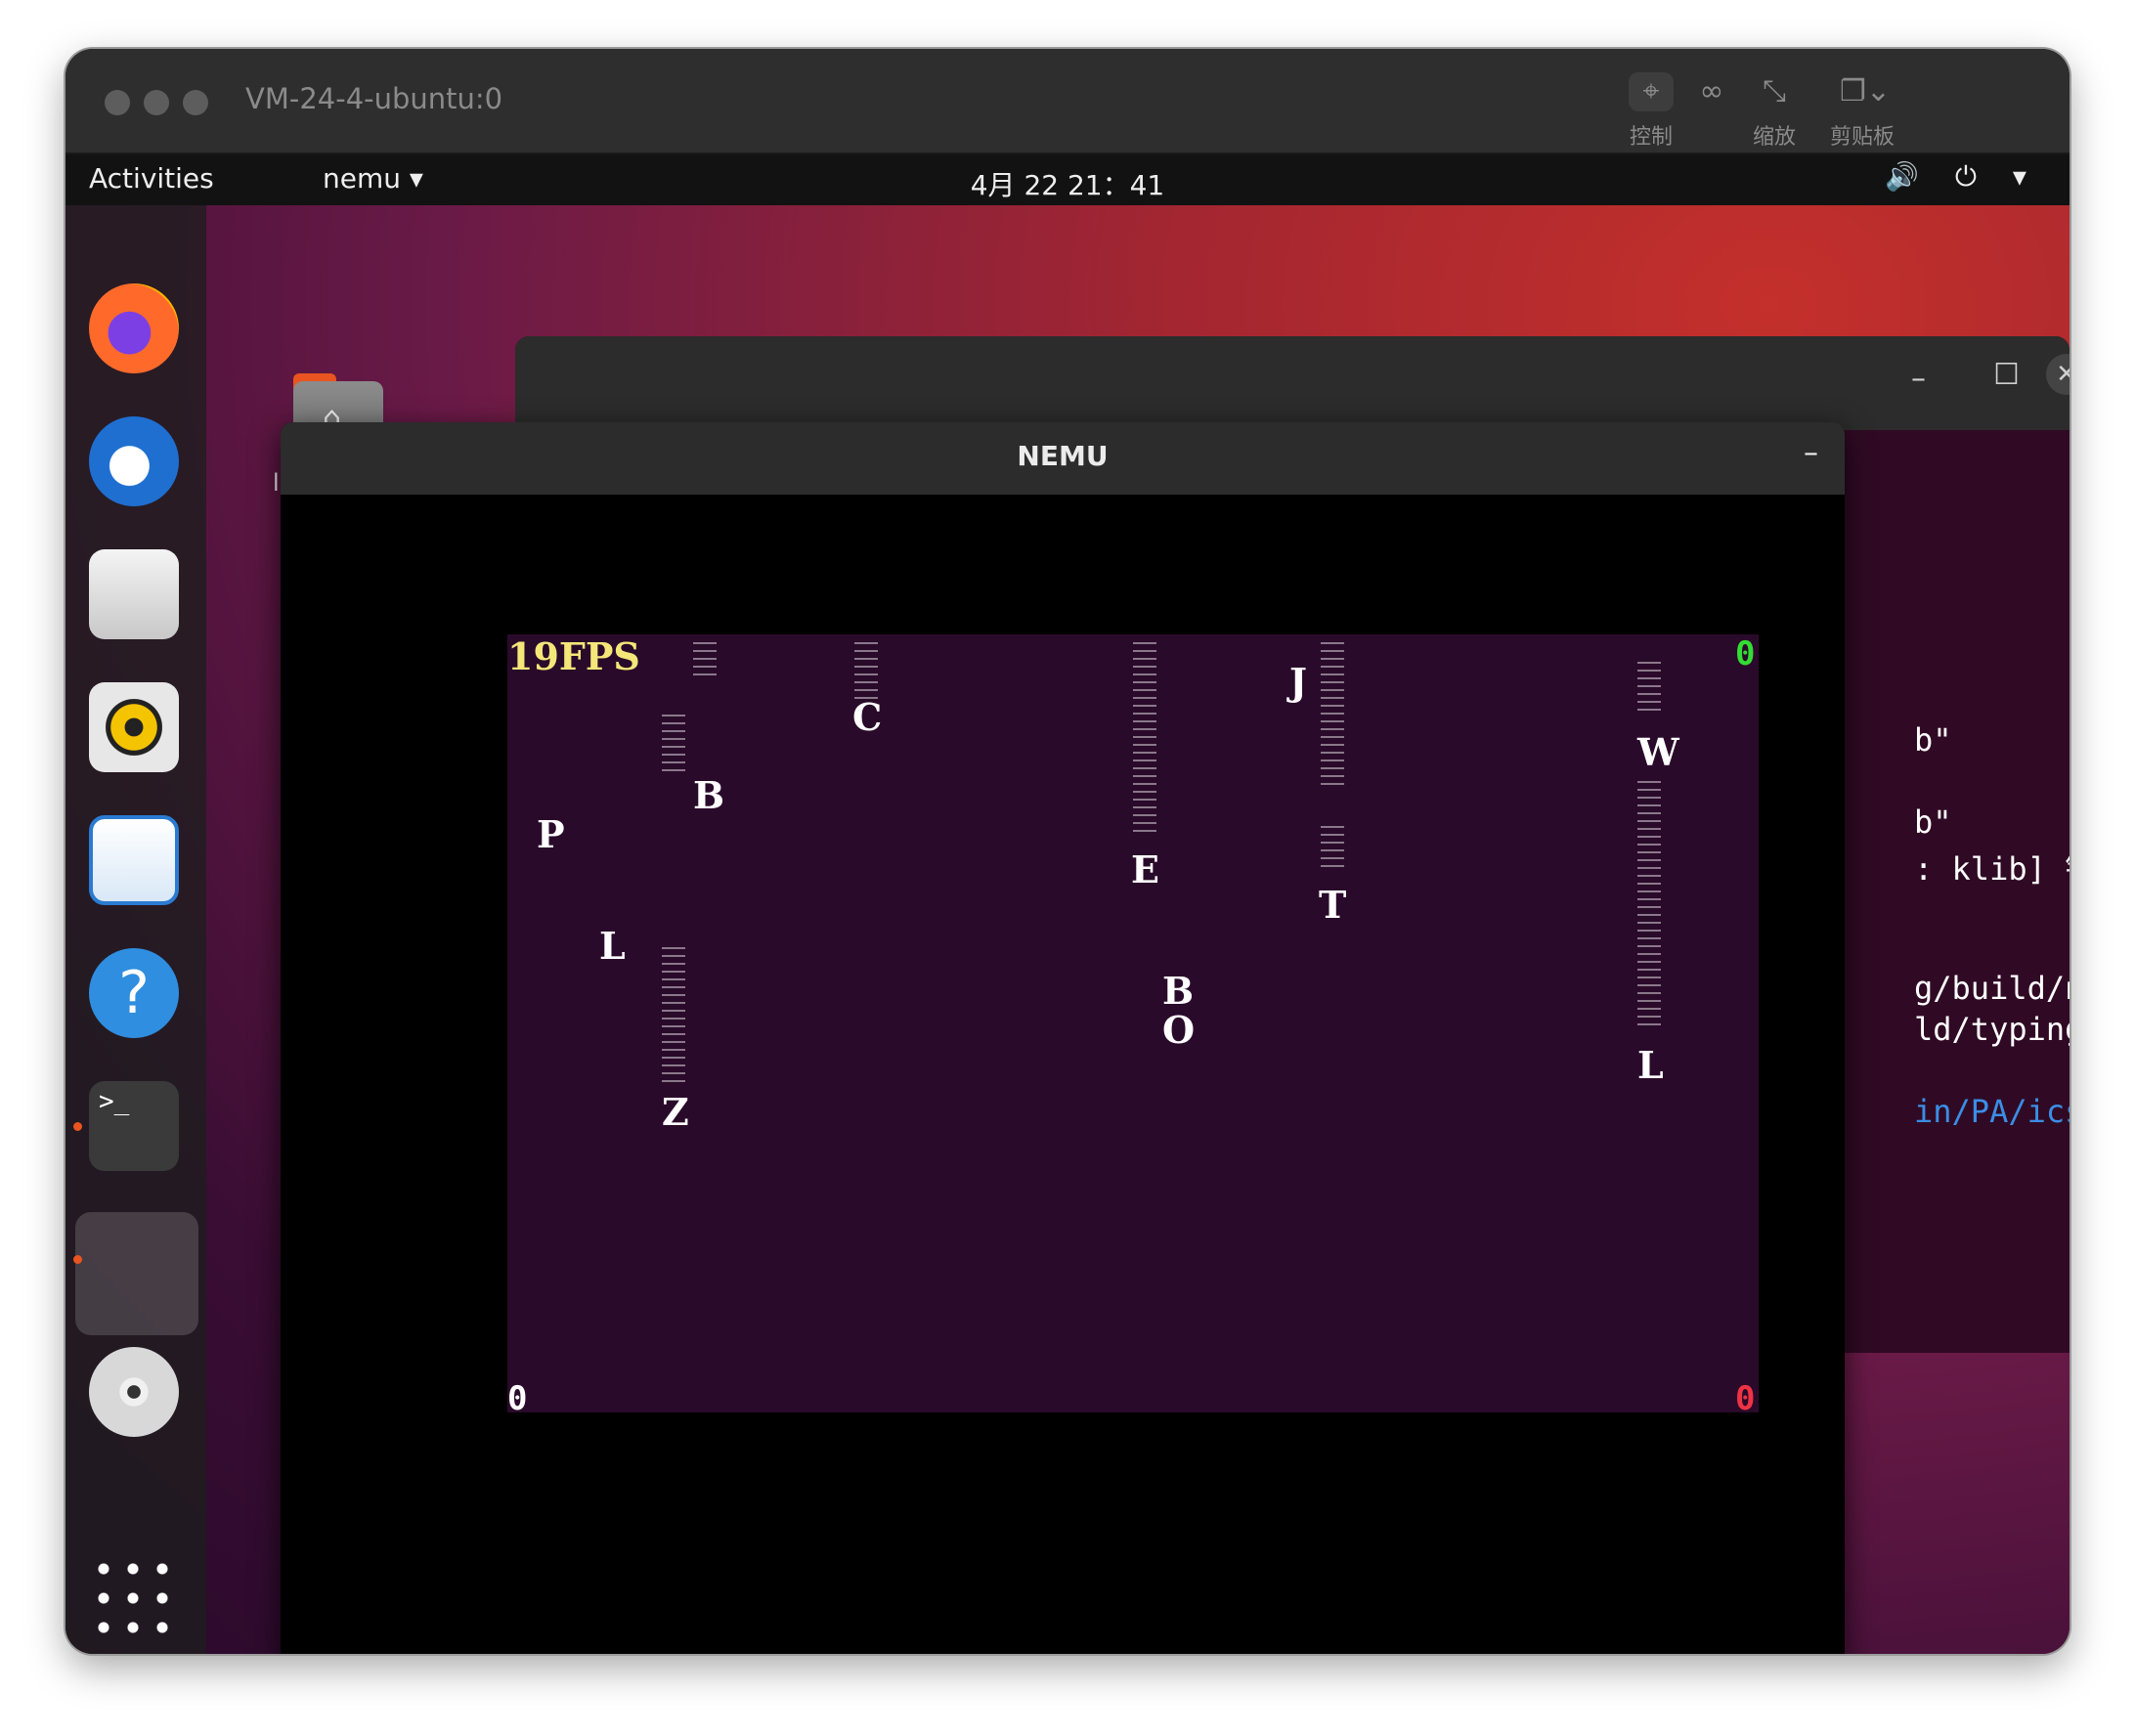 Image resolution: width=2135 pixels, height=1736 pixels. Describe the element at coordinates (2006, 375) in the screenshot. I see `terminal-maximize-button: ☐` at that location.